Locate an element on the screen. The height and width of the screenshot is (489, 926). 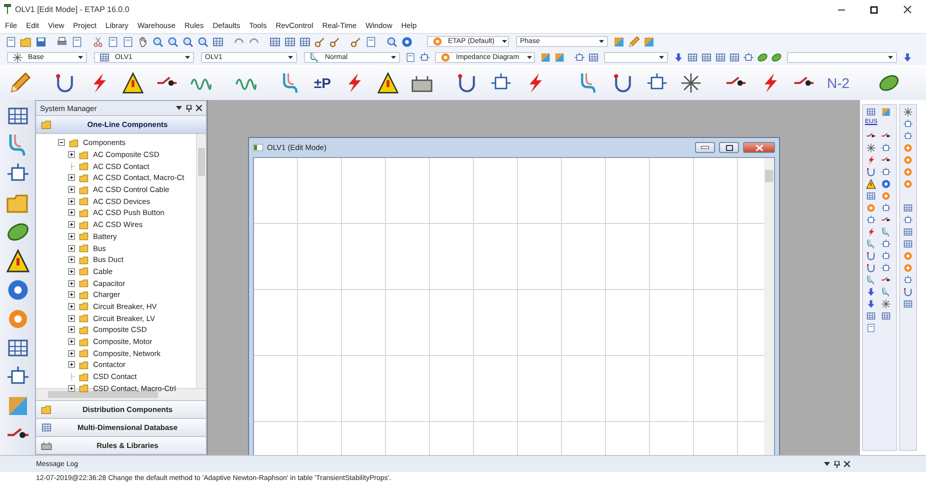
toolbar-button: N-2 is located at coordinates (838, 82).